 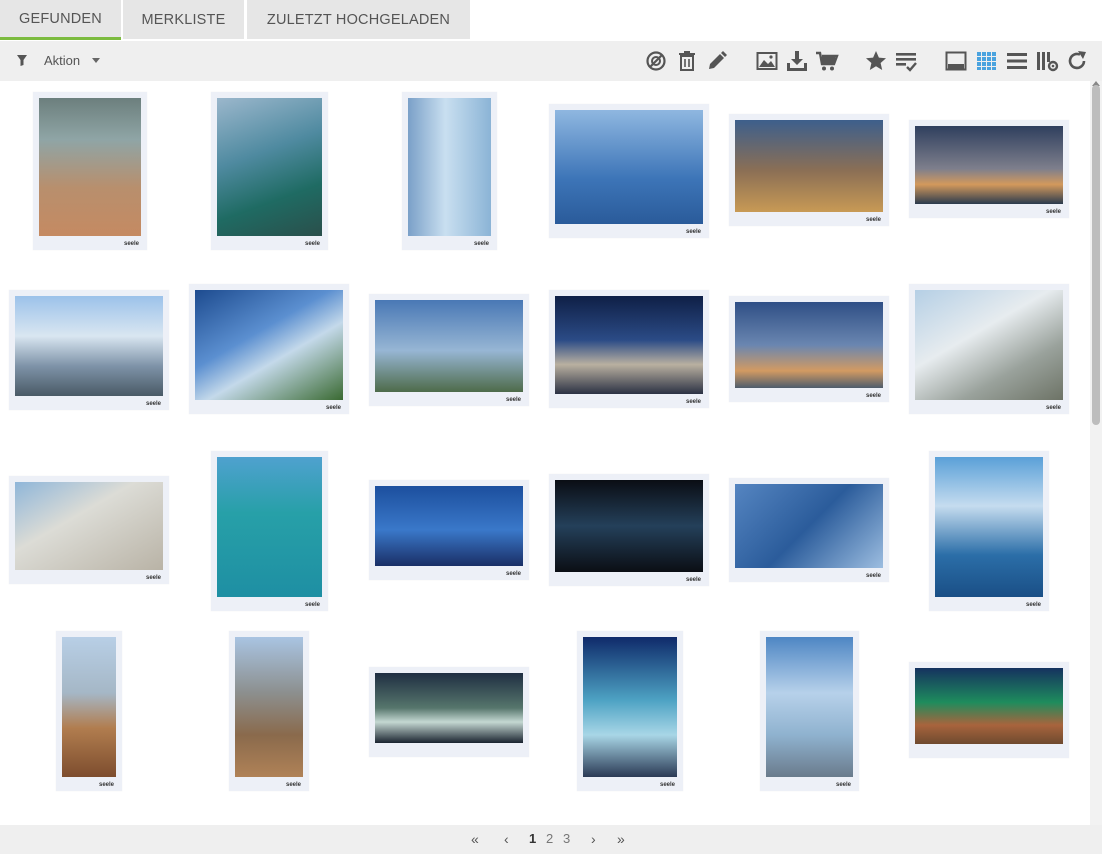 What do you see at coordinates (906, 61) in the screenshot?
I see `checklist-icon` at bounding box center [906, 61].